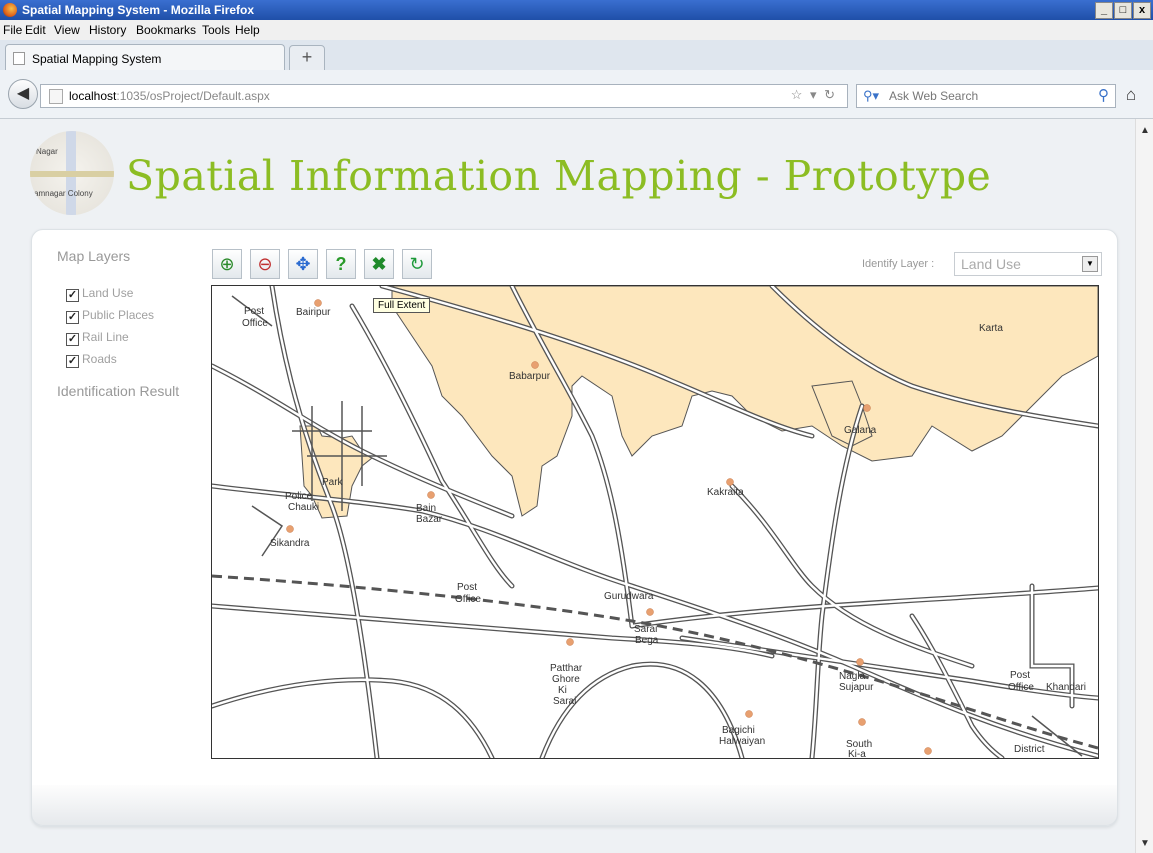  I want to click on full-extent-tooltip: Full Extent, so click(402, 305).